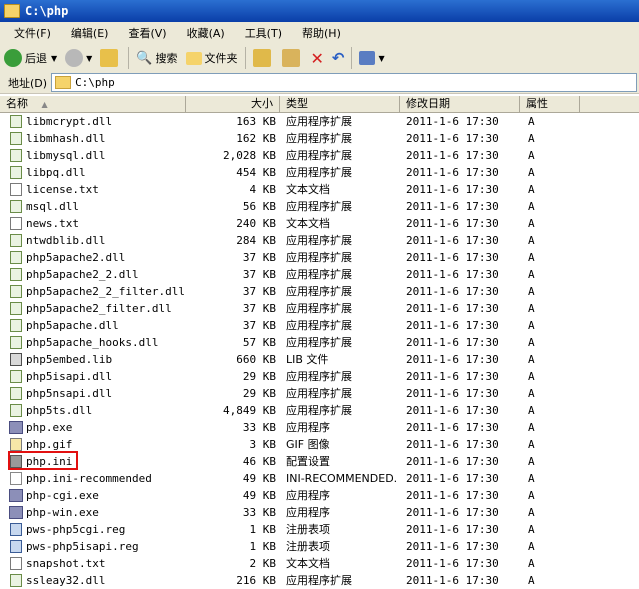 The height and width of the screenshot is (589, 639). What do you see at coordinates (82, 546) in the screenshot?
I see `file-name: pws-php5isapi.reg` at bounding box center [82, 546].